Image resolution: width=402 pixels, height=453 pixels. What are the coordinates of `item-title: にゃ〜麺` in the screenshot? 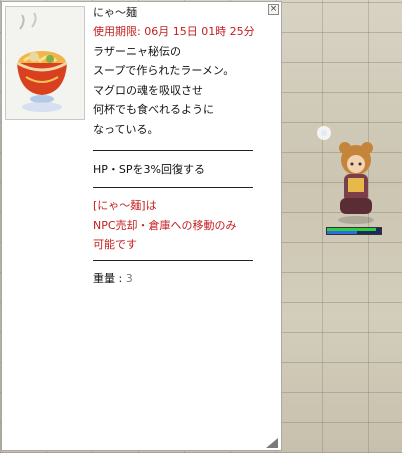 It's located at (115, 12).